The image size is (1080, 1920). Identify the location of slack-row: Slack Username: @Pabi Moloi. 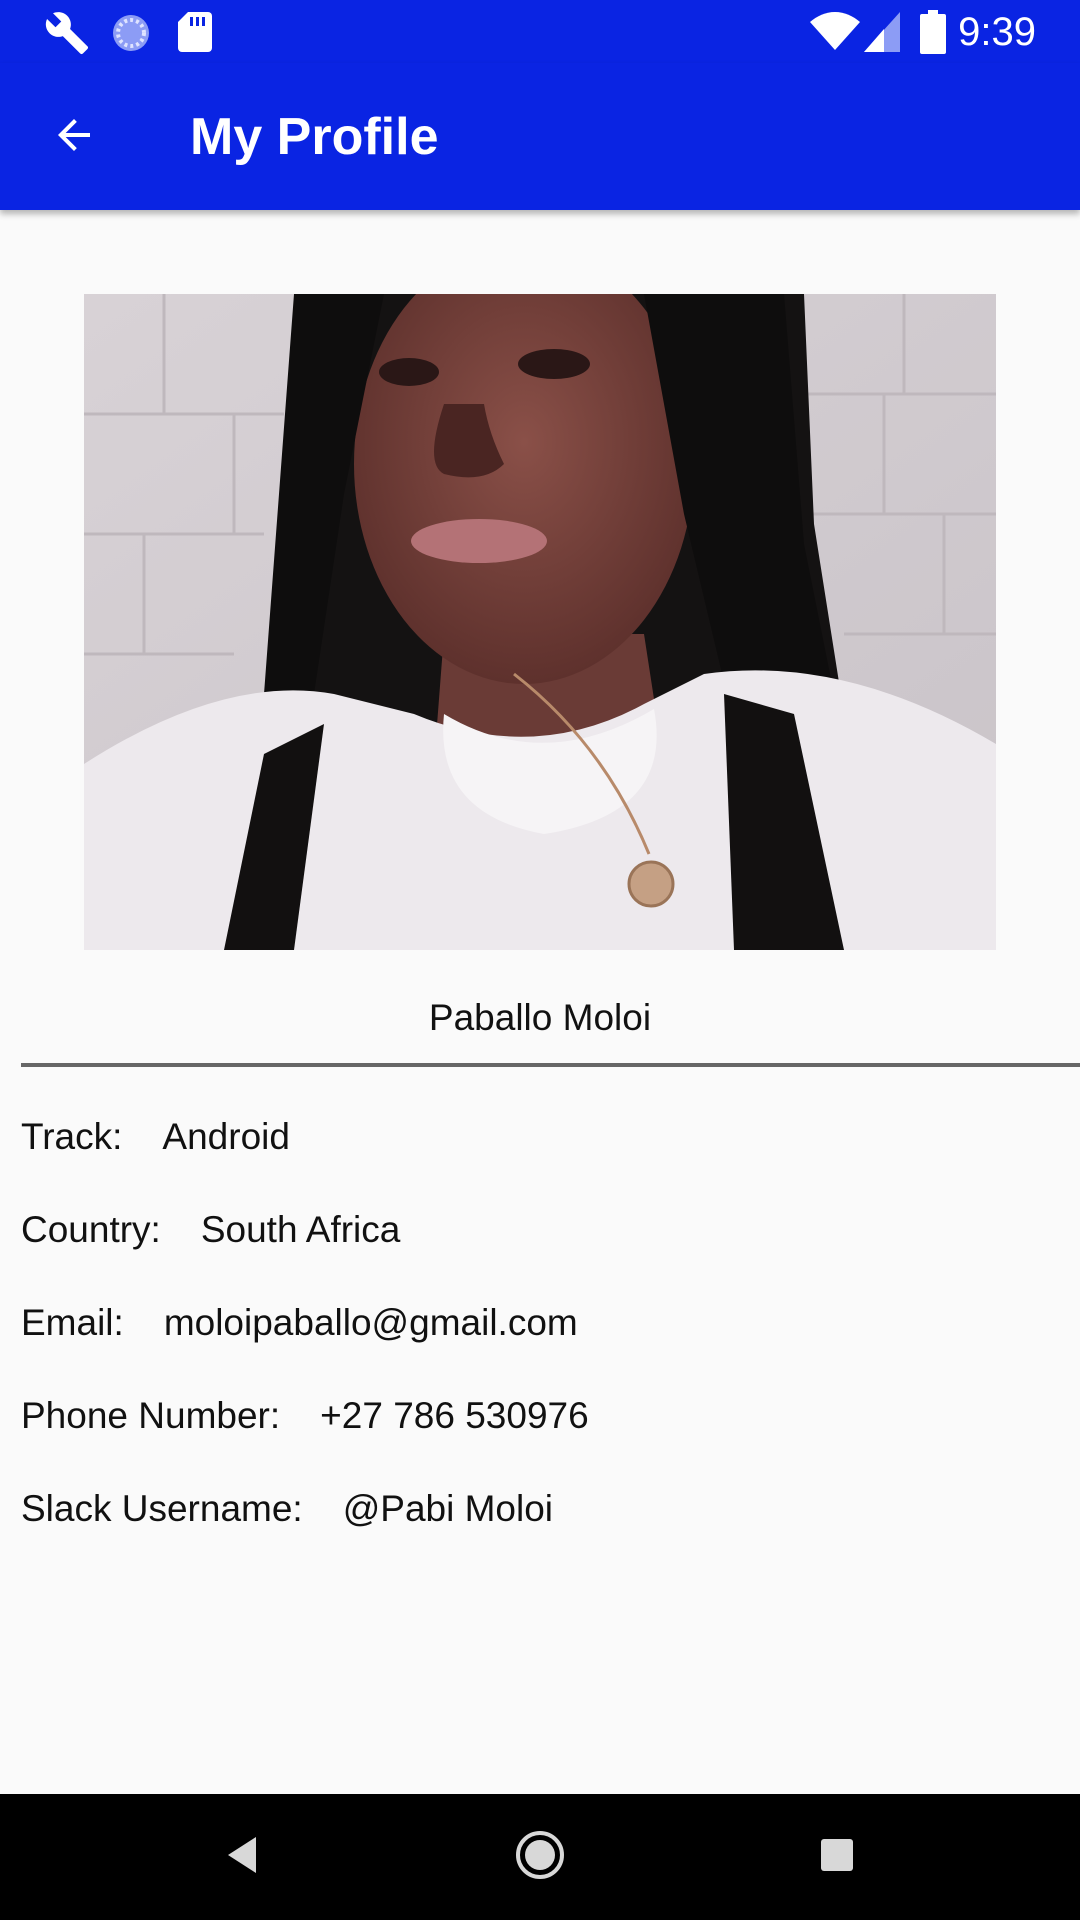
(287, 1509).